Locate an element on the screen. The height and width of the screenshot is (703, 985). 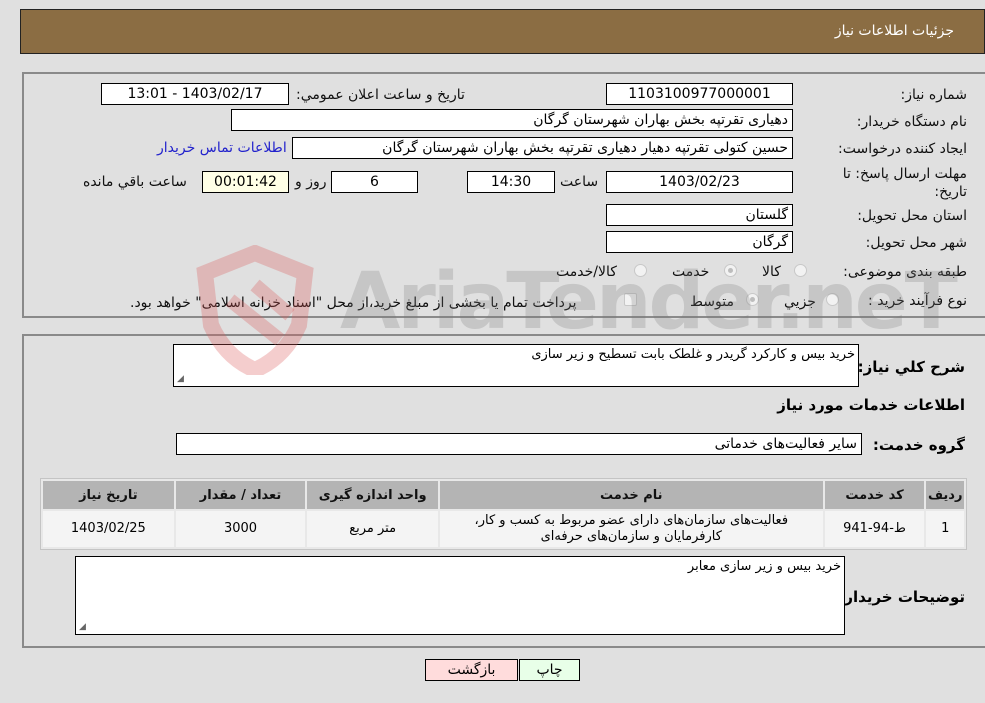
city-field: گرگان is located at coordinates (699, 242).